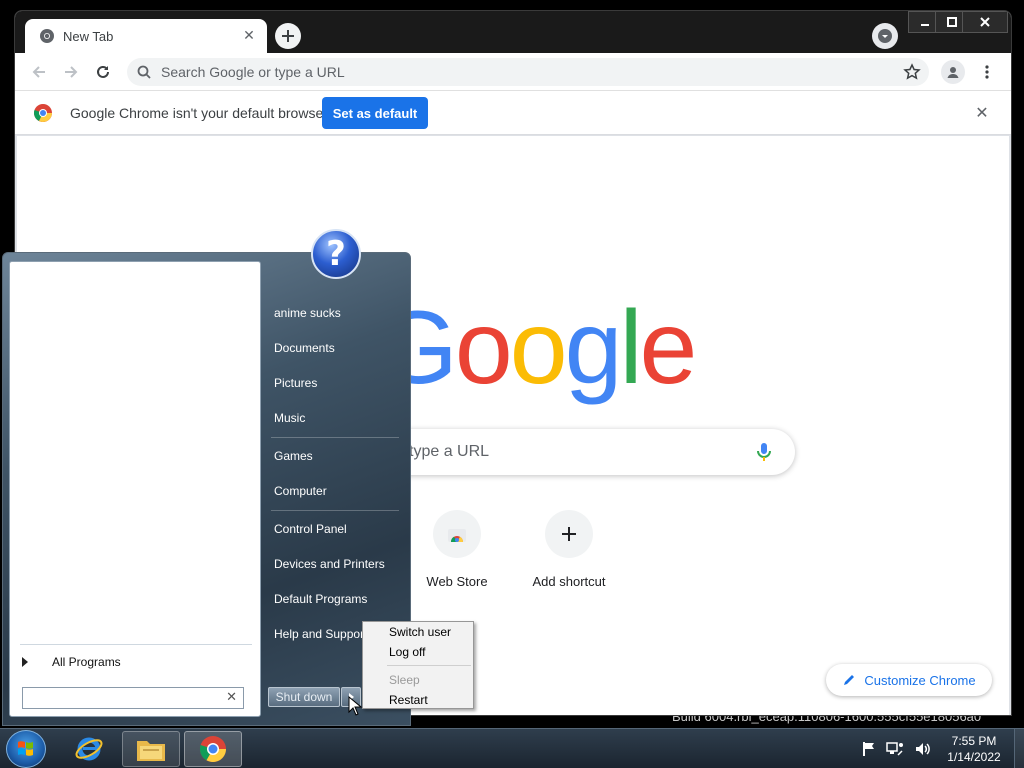 The image size is (1024, 768). Describe the element at coordinates (982, 113) in the screenshot. I see `infobar-close-icon: ✕` at that location.